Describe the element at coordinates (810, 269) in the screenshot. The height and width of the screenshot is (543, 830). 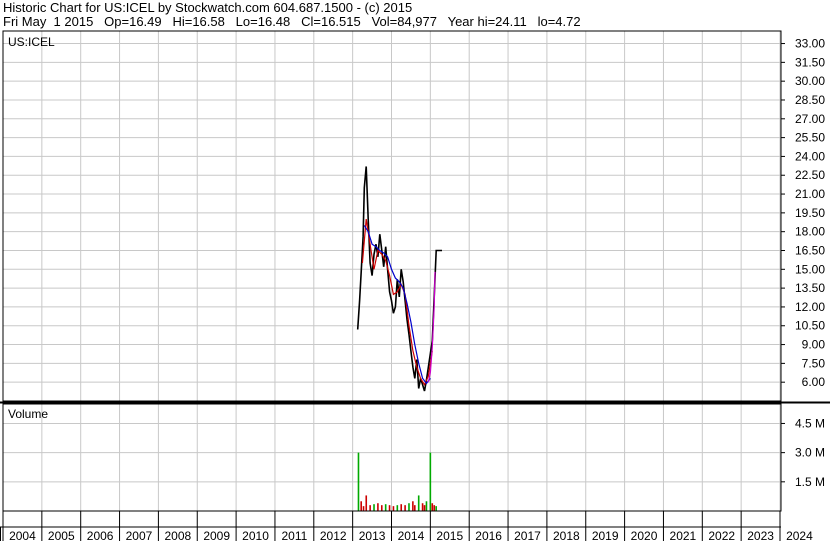
I see `price-y-tick-label: 15.00` at that location.